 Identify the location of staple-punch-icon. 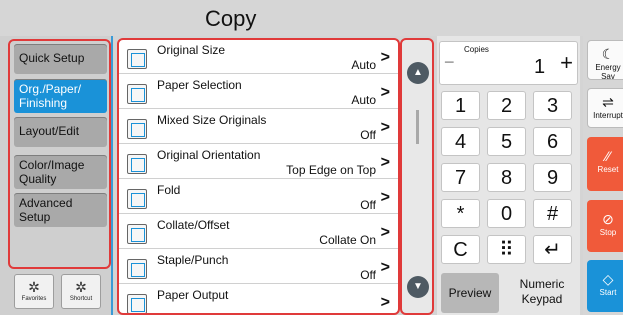
(137, 269).